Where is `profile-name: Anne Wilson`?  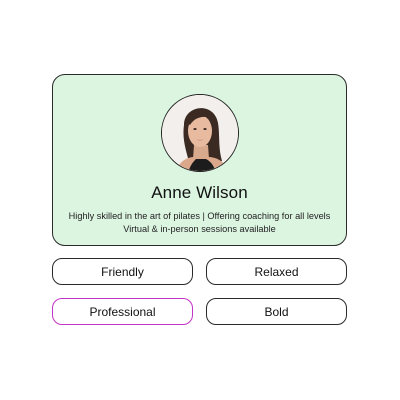 profile-name: Anne Wilson is located at coordinates (199, 192).